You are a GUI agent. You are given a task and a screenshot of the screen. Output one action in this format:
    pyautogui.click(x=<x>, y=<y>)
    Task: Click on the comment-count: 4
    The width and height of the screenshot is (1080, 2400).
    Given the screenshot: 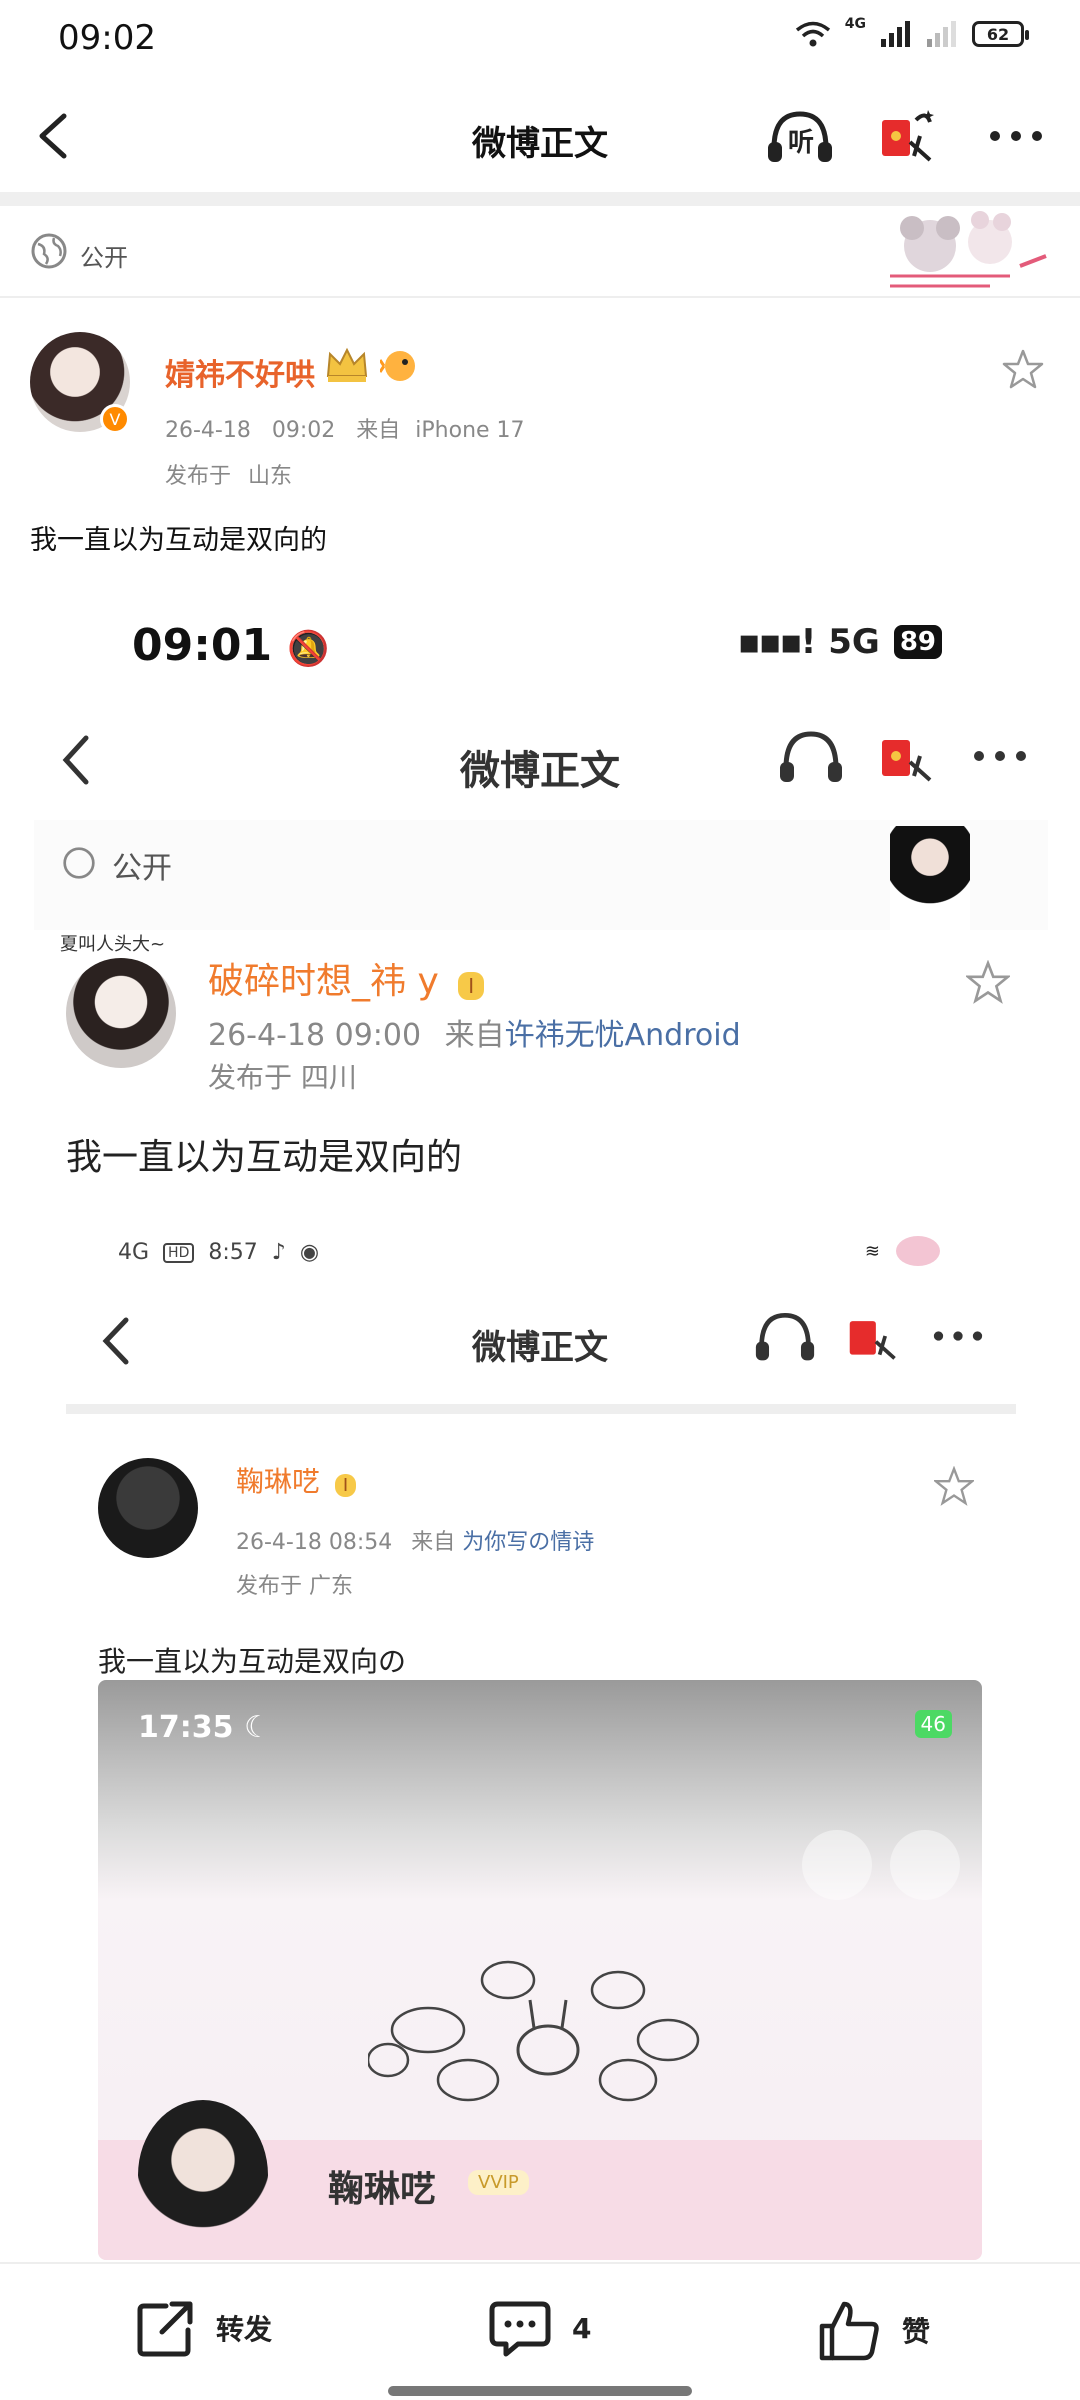 What is the action you would take?
    pyautogui.click(x=582, y=2328)
    